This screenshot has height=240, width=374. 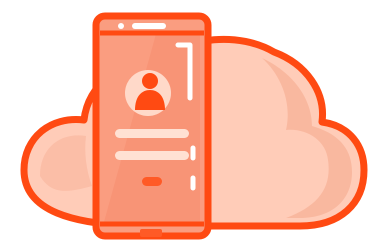 I want to click on user-avatar-icon, so click(x=148, y=93).